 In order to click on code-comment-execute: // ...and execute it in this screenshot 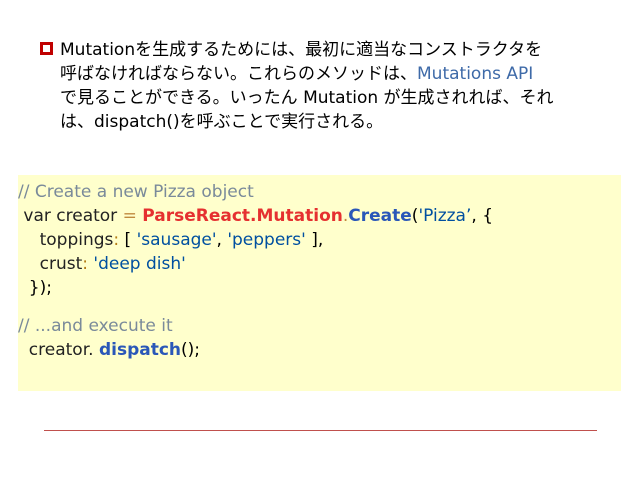, I will do `click(95, 326)`.